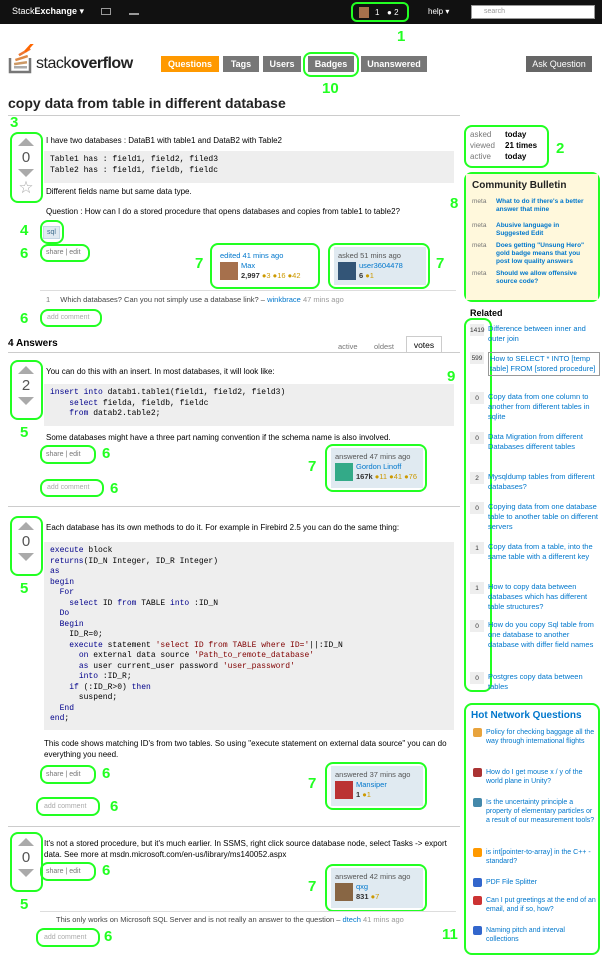  Describe the element at coordinates (371, 784) in the screenshot. I see `user-link: Mansiper` at that location.